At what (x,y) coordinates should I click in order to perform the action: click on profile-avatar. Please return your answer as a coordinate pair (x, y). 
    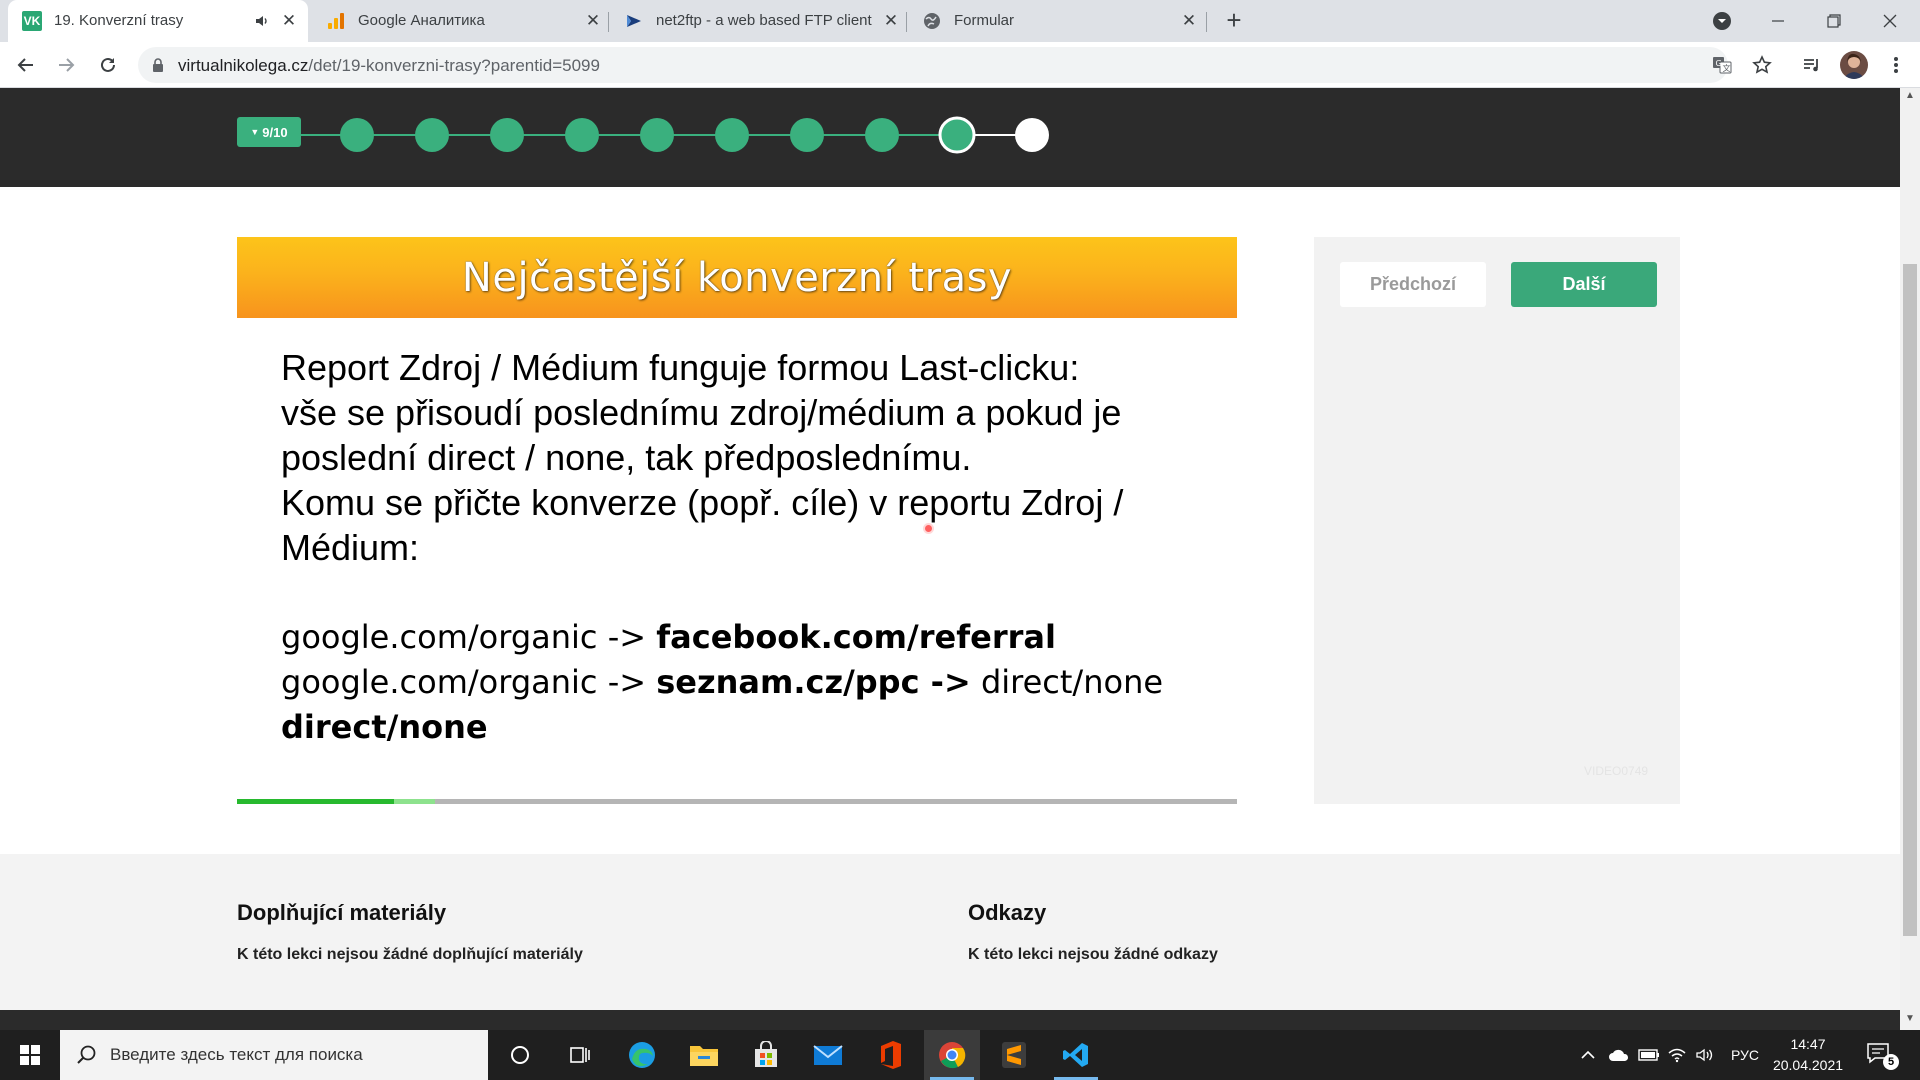
    Looking at the image, I should click on (1854, 65).